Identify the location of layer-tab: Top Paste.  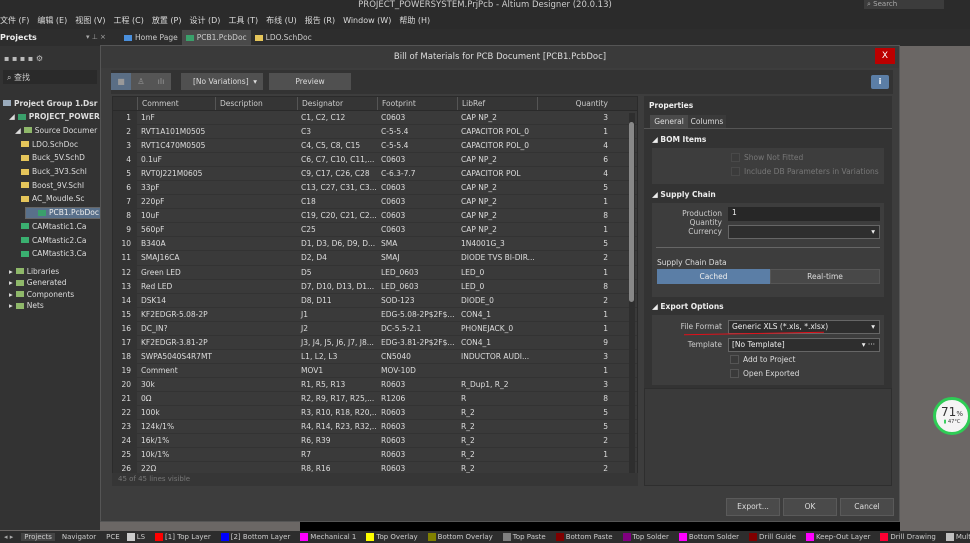
(524, 537).